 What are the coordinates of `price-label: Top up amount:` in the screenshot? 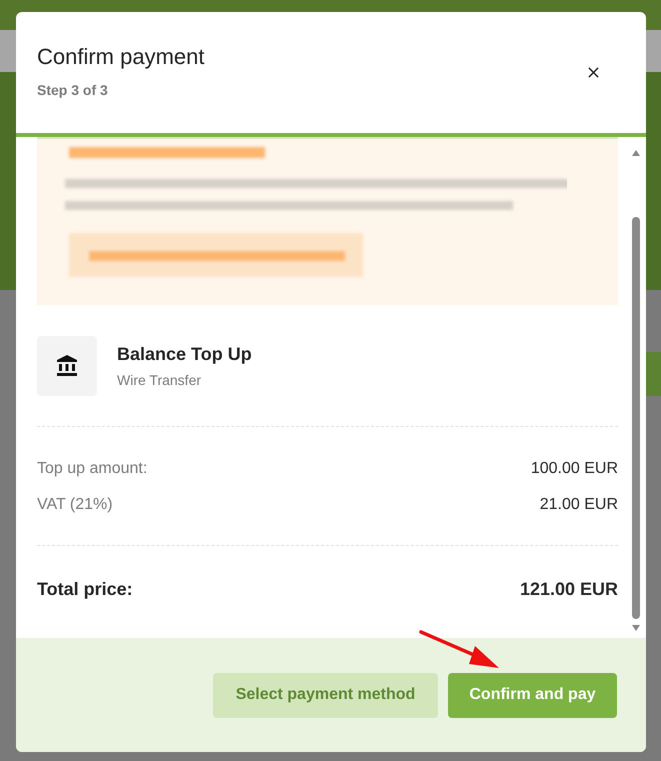 It's located at (92, 469).